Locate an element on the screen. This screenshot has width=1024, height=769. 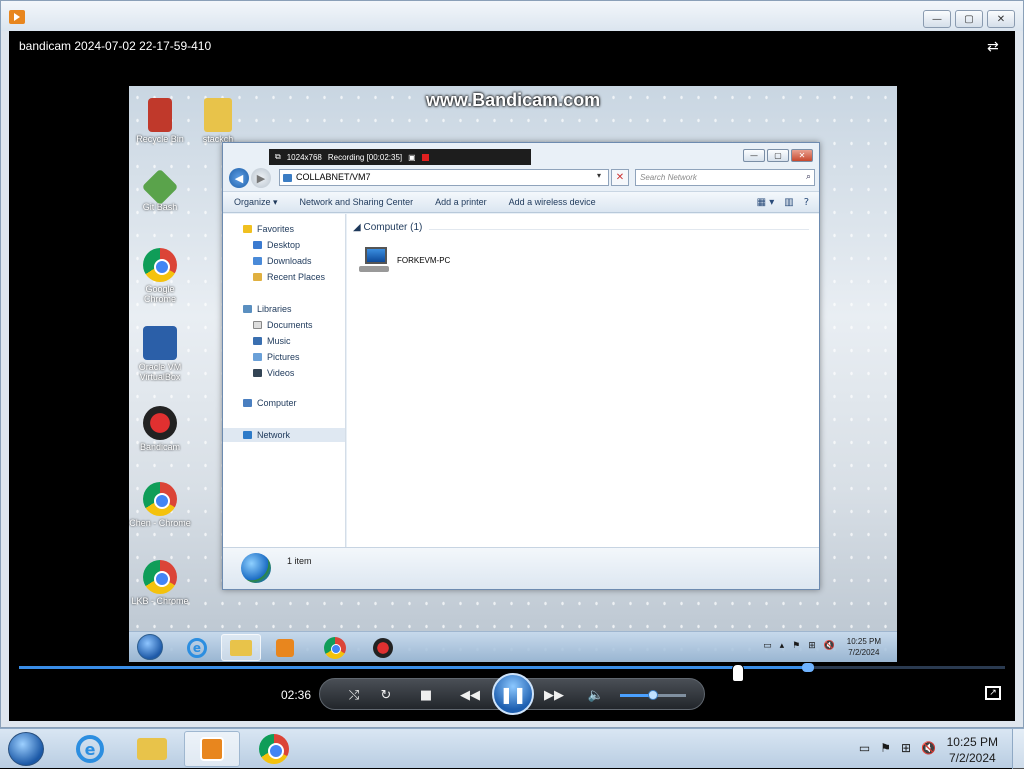
inner-task-chrome is located at coordinates (335, 647).